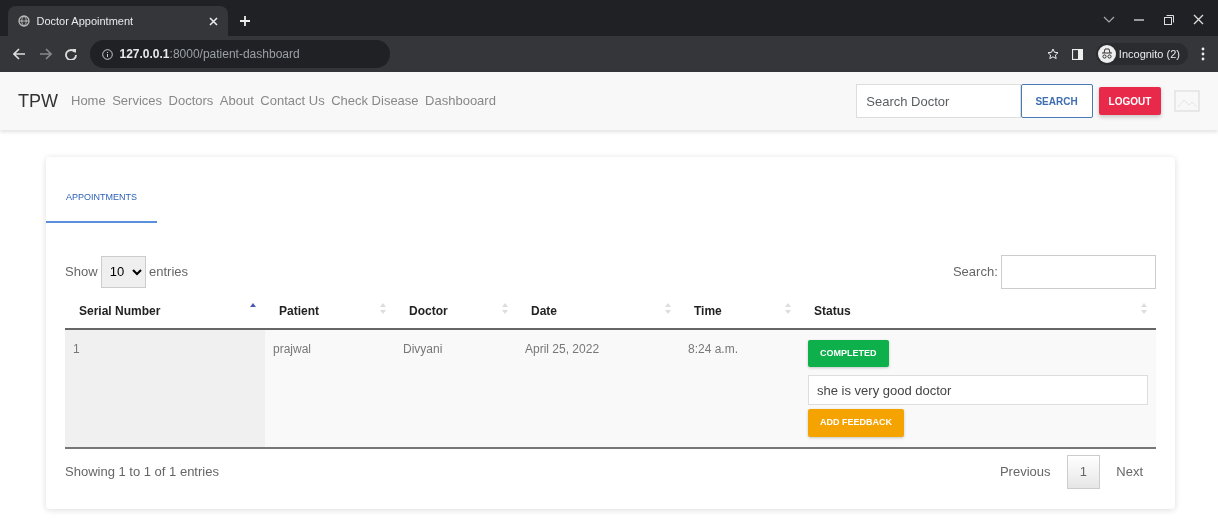 This screenshot has height=527, width=1218. What do you see at coordinates (169, 271) in the screenshot?
I see `entries-label: entries` at bounding box center [169, 271].